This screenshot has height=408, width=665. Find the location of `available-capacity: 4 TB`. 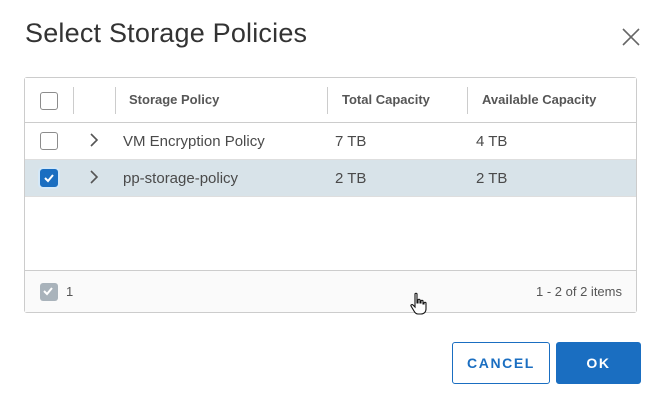

available-capacity: 4 TB is located at coordinates (492, 141).